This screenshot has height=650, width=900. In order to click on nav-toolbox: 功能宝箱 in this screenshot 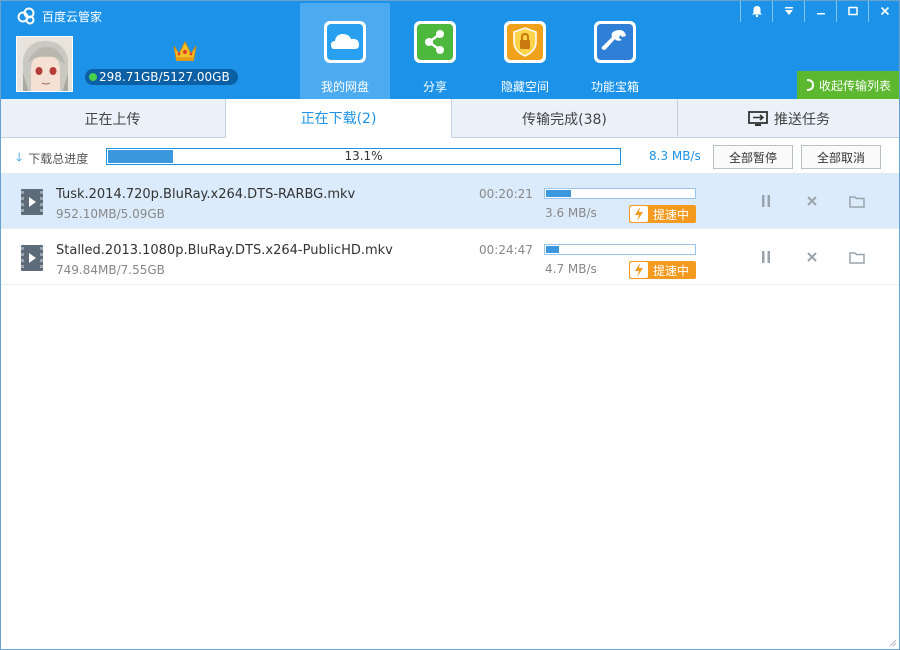, I will do `click(615, 51)`.